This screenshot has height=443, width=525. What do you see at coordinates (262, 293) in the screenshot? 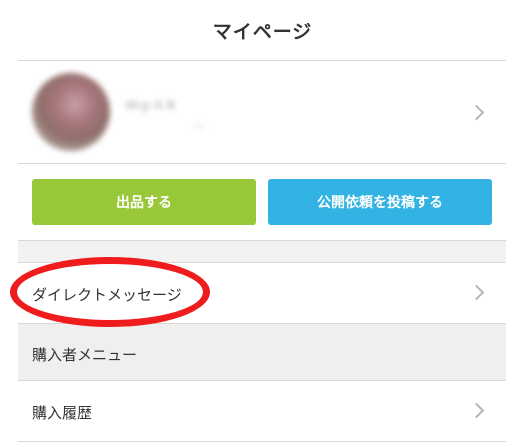
I see `menu-item-direct-message: ダイレクトメッセージ` at bounding box center [262, 293].